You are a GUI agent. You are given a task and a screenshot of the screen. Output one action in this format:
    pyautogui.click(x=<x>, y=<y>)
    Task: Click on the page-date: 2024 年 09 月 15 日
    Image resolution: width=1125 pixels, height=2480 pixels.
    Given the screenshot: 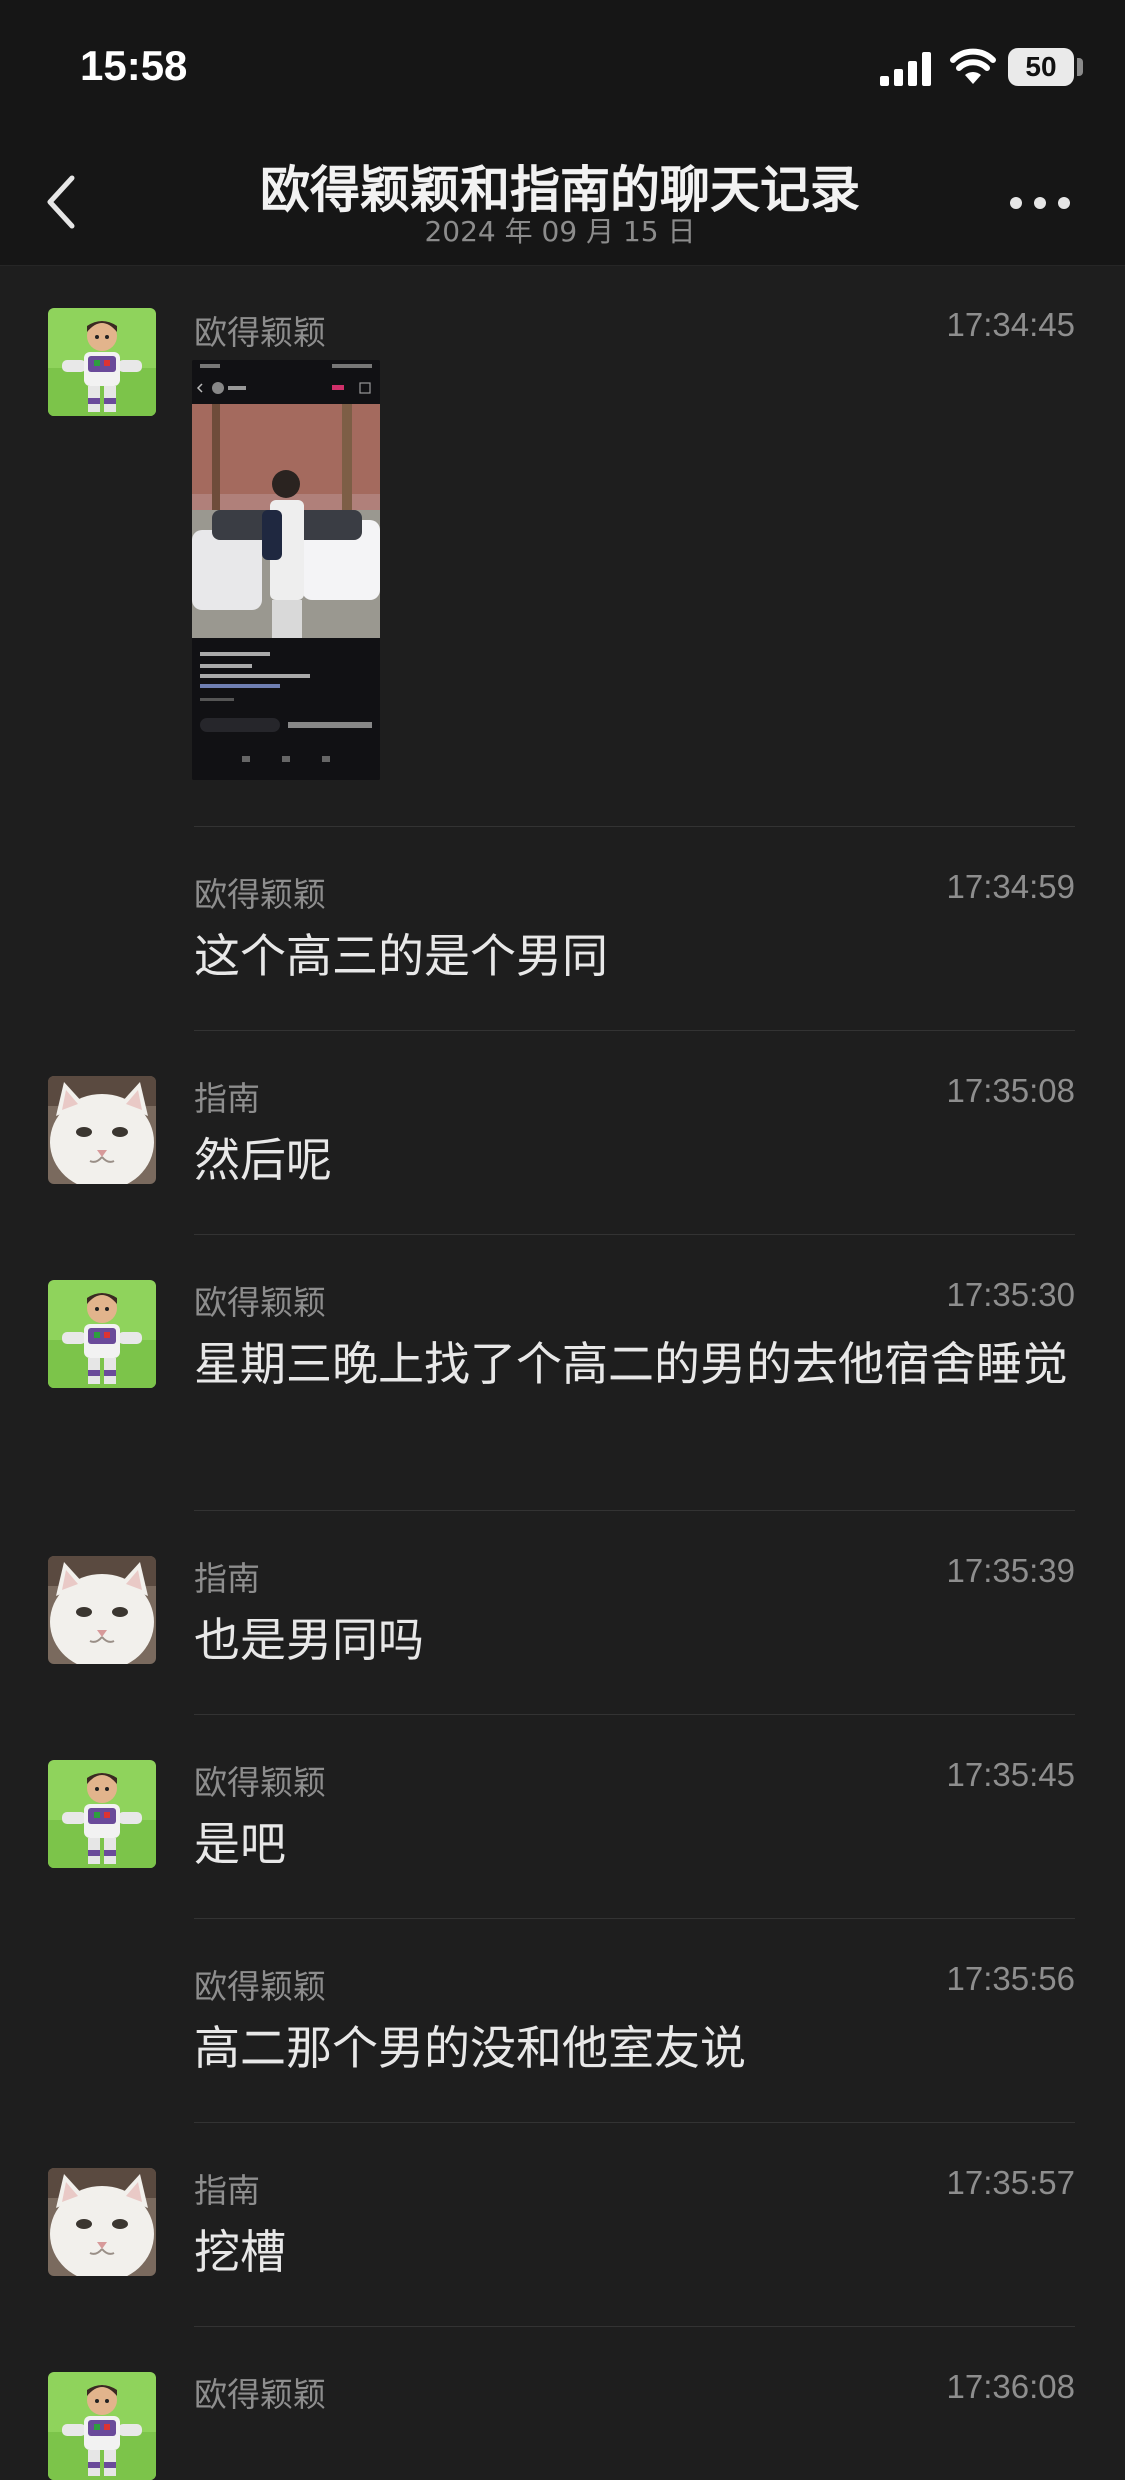 What is the action you would take?
    pyautogui.click(x=560, y=231)
    